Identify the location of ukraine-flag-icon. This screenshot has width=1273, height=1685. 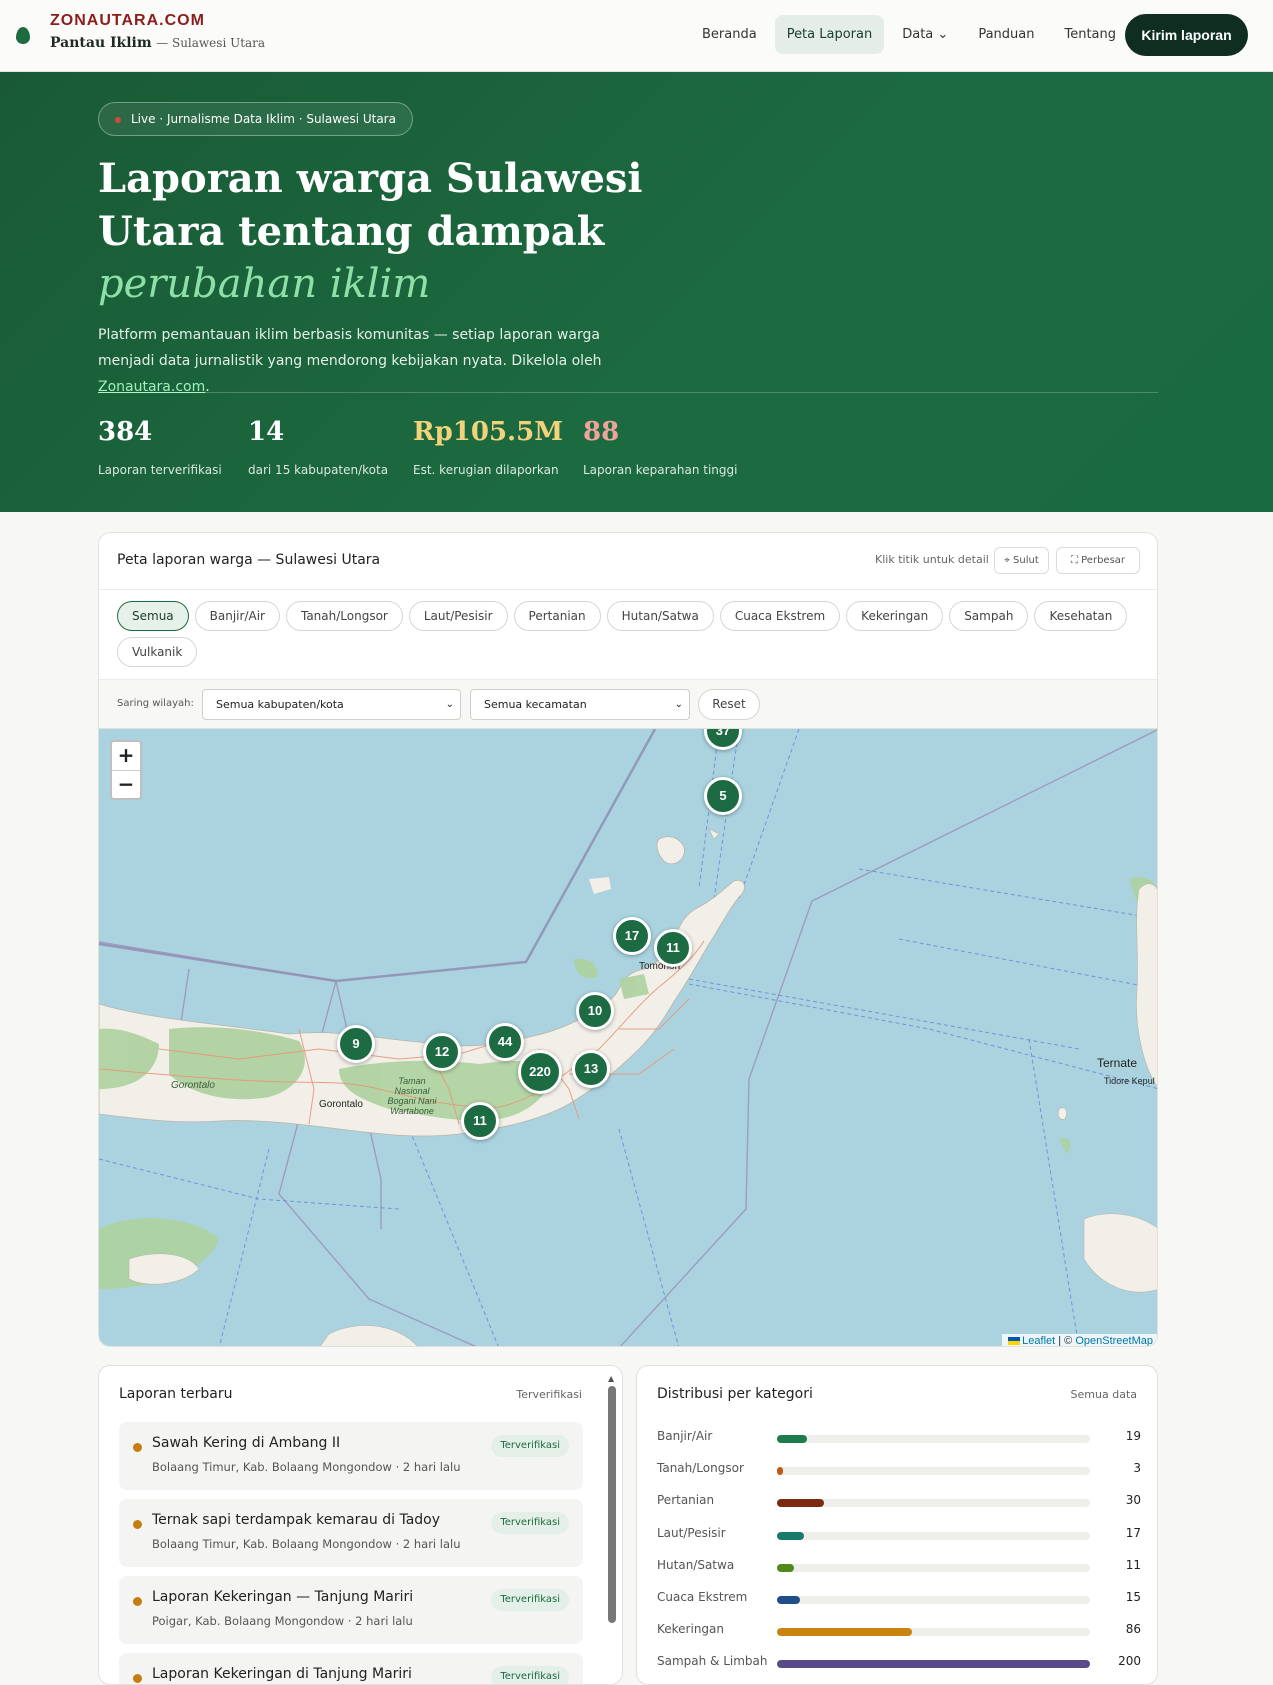
(1014, 1341).